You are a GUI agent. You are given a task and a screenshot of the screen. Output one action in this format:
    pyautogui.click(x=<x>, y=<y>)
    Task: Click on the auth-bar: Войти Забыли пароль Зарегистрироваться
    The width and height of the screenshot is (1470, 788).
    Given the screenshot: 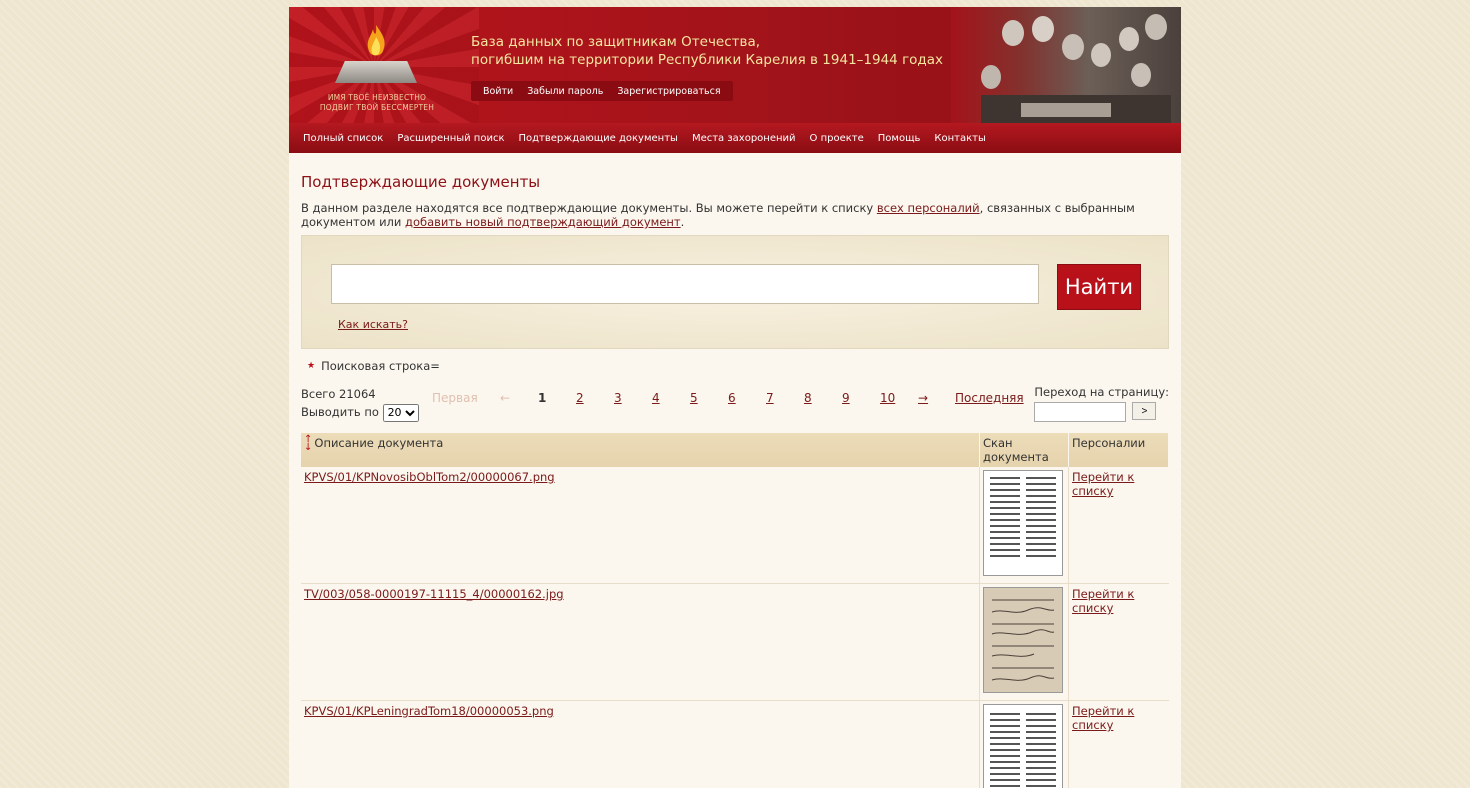 What is the action you would take?
    pyautogui.click(x=602, y=91)
    